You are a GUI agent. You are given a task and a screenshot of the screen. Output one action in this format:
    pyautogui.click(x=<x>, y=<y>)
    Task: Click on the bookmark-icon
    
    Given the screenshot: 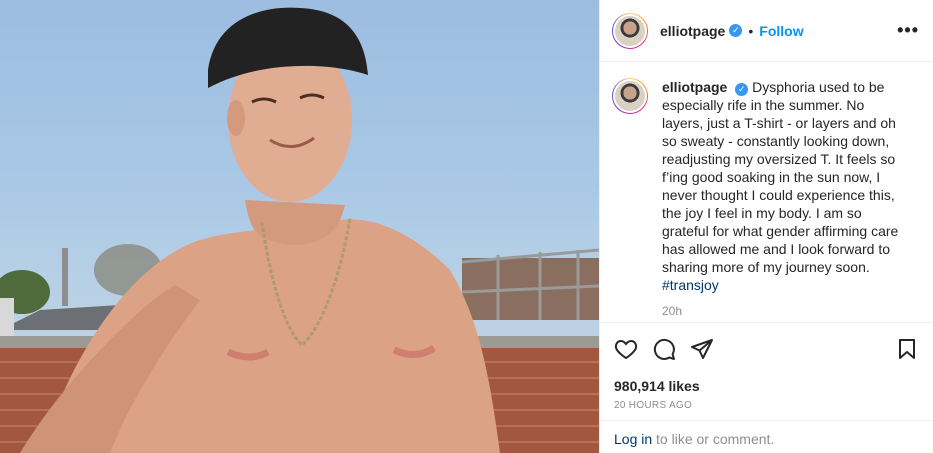 What is the action you would take?
    pyautogui.click(x=907, y=349)
    